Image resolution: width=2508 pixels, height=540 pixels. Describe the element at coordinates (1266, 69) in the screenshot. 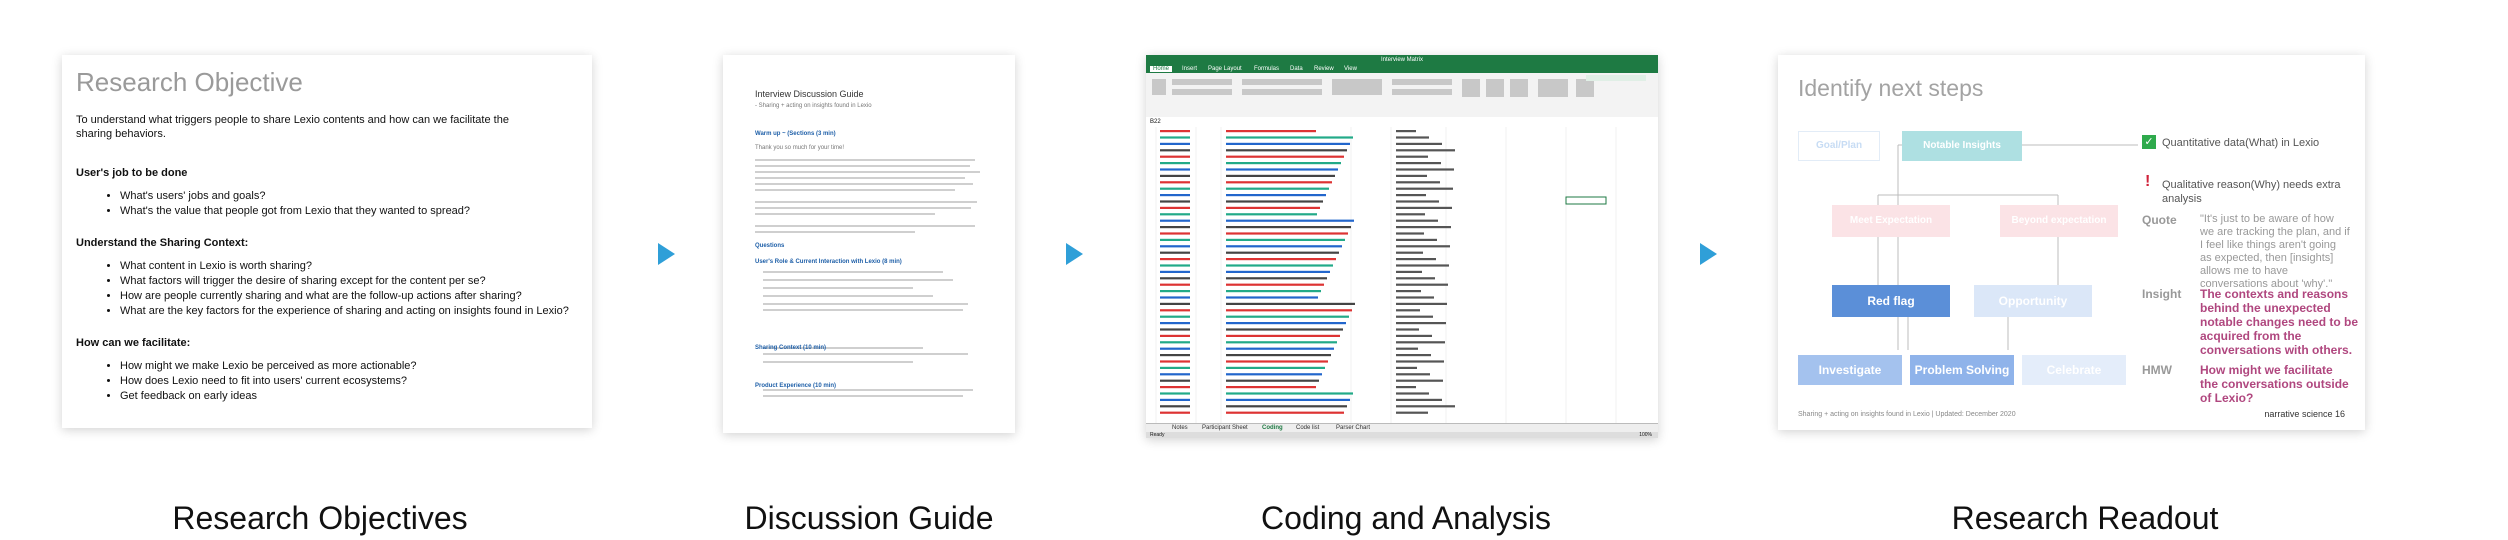

I see `tab-formulas: Formulas` at that location.